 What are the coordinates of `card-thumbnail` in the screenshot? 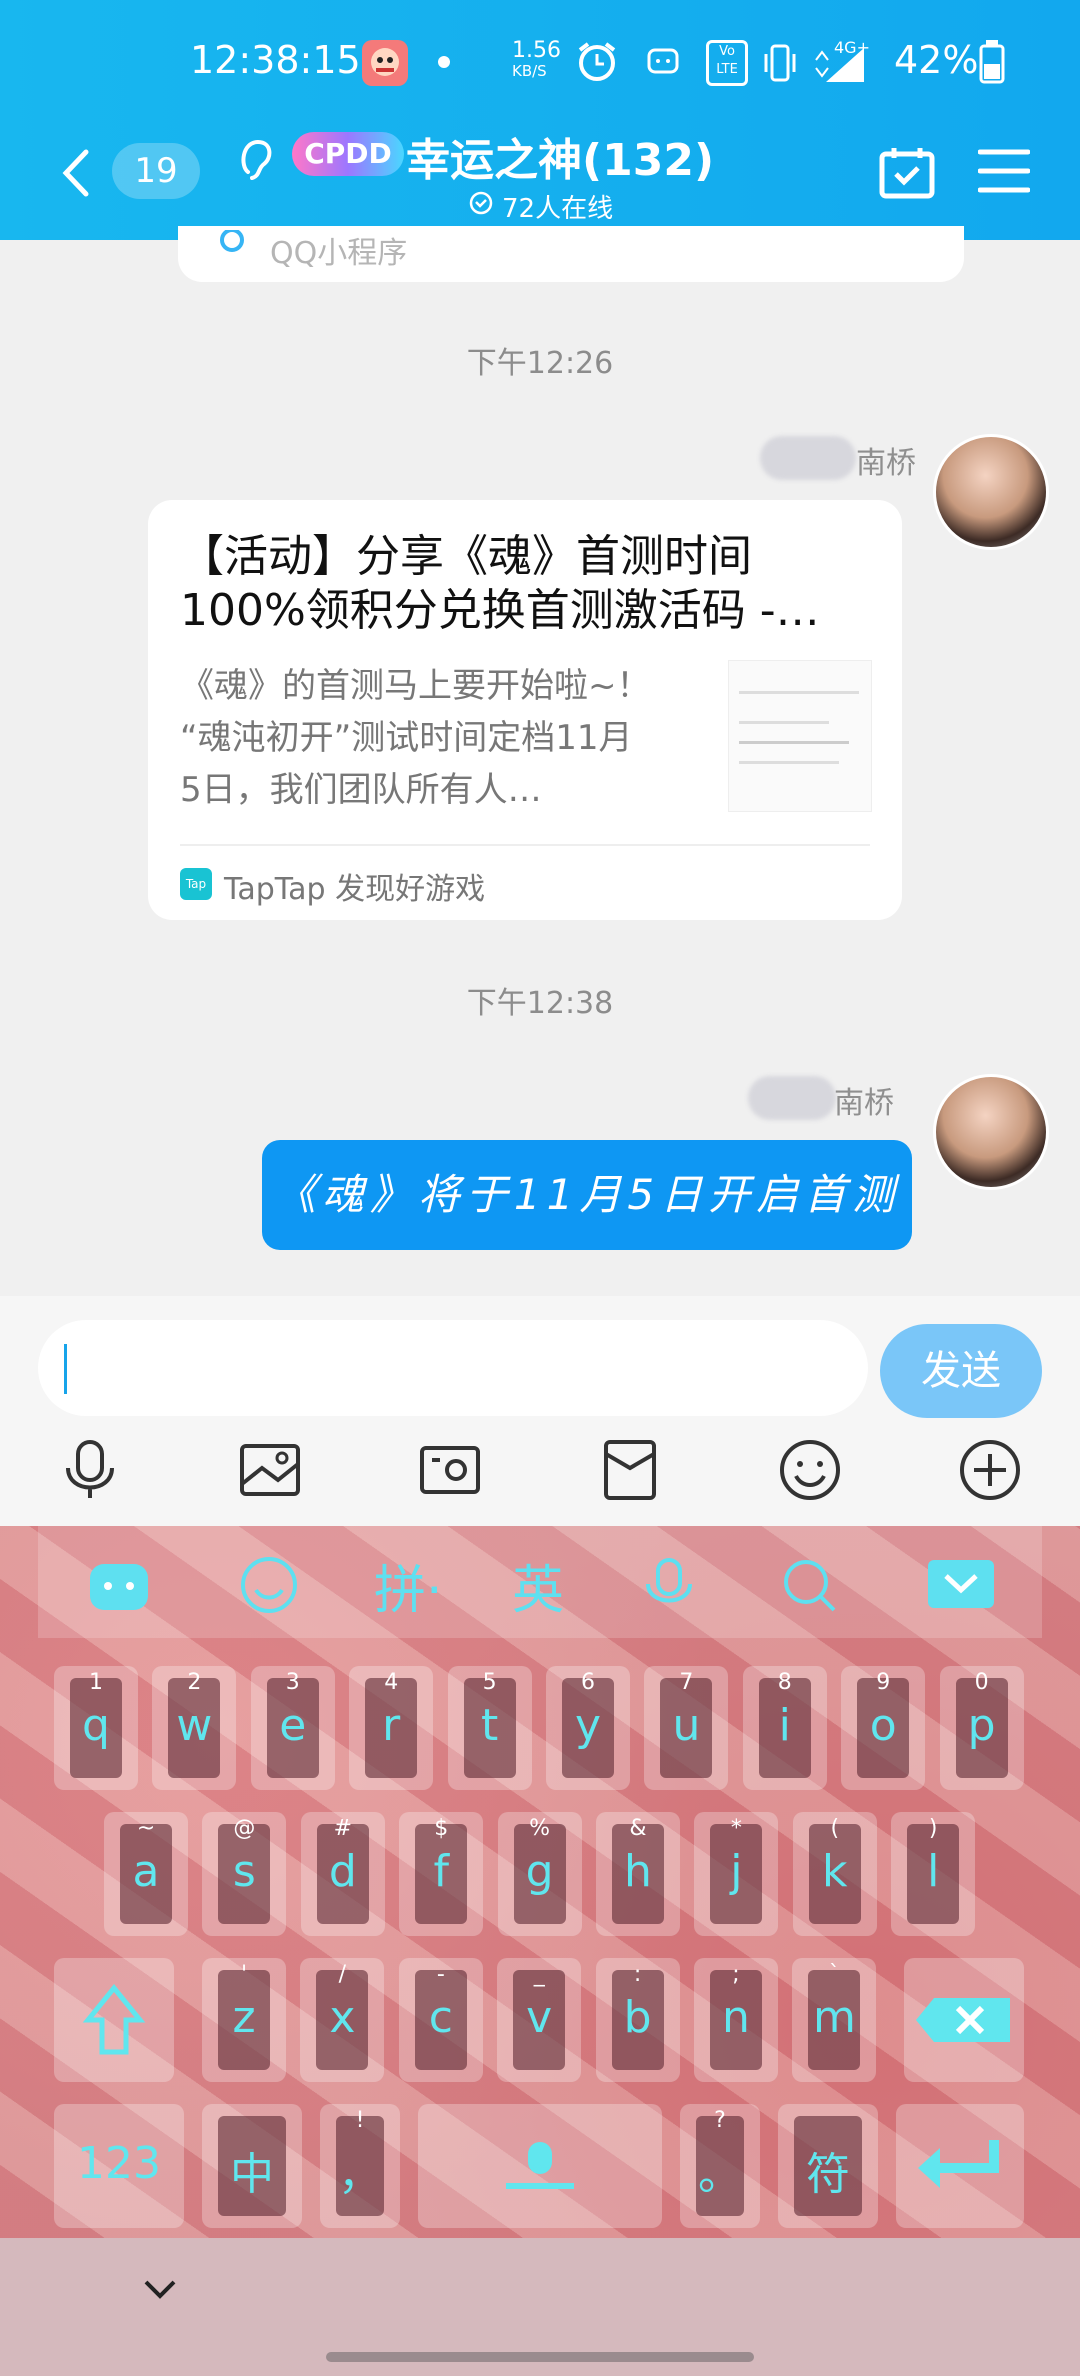 It's located at (800, 736).